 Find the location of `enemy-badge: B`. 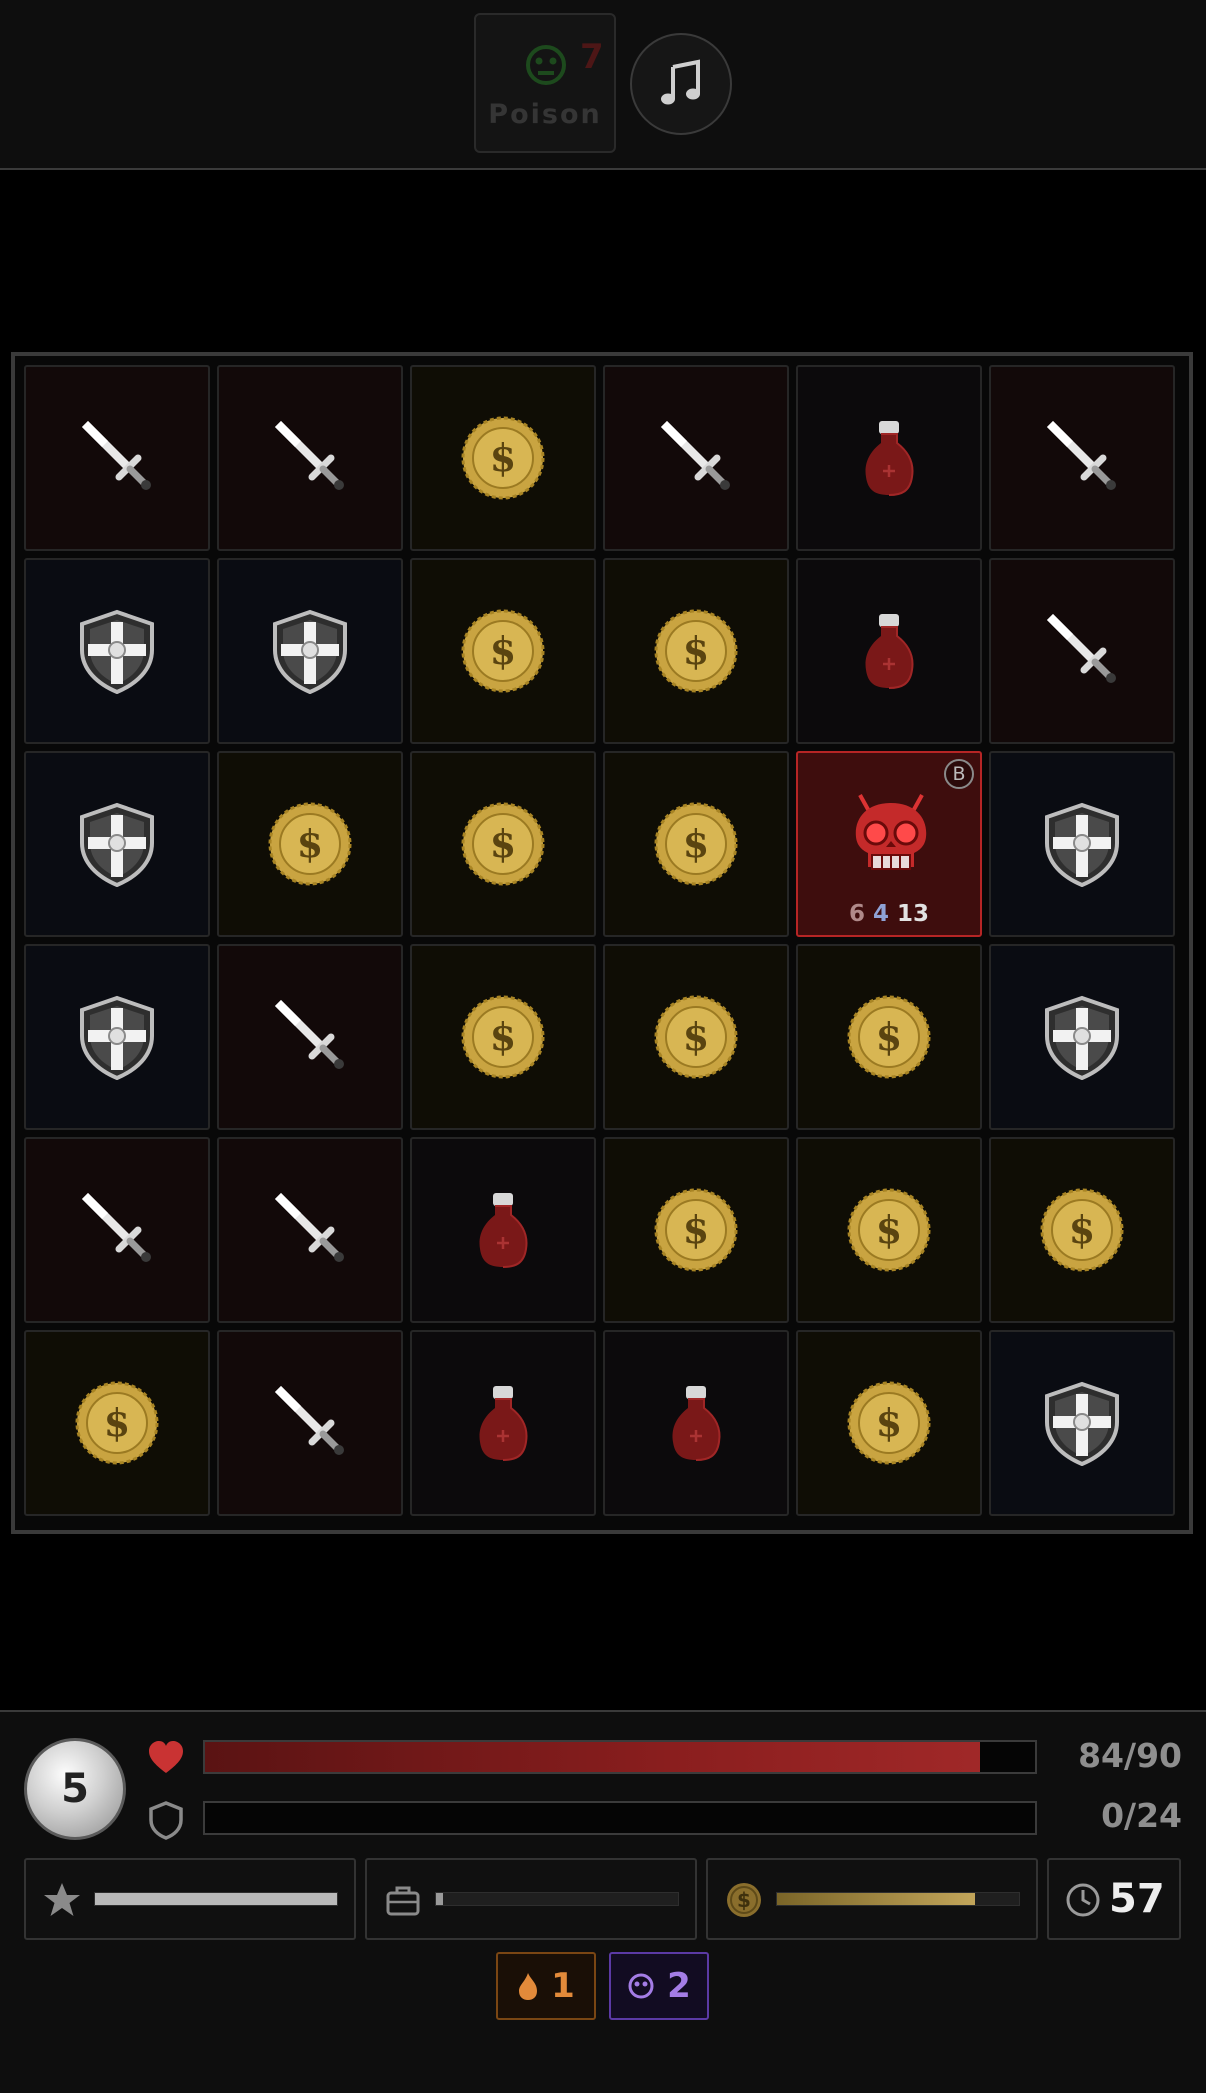

enemy-badge: B is located at coordinates (959, 774).